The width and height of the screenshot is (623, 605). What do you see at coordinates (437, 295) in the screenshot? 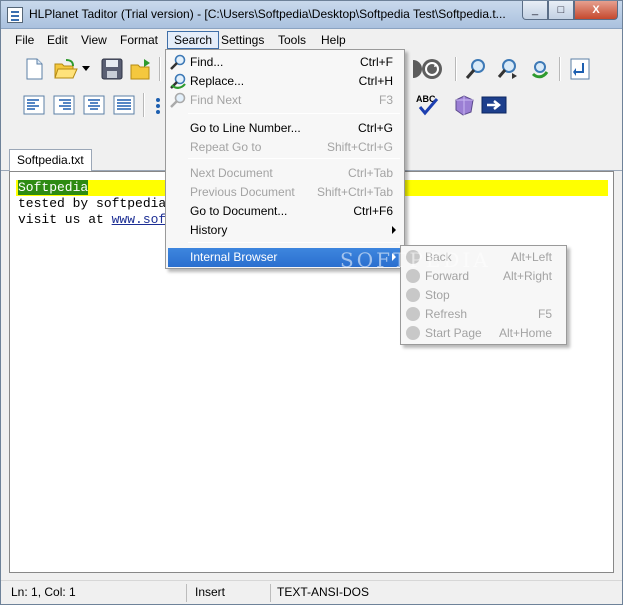
I see `menu-item-label: Stop` at bounding box center [437, 295].